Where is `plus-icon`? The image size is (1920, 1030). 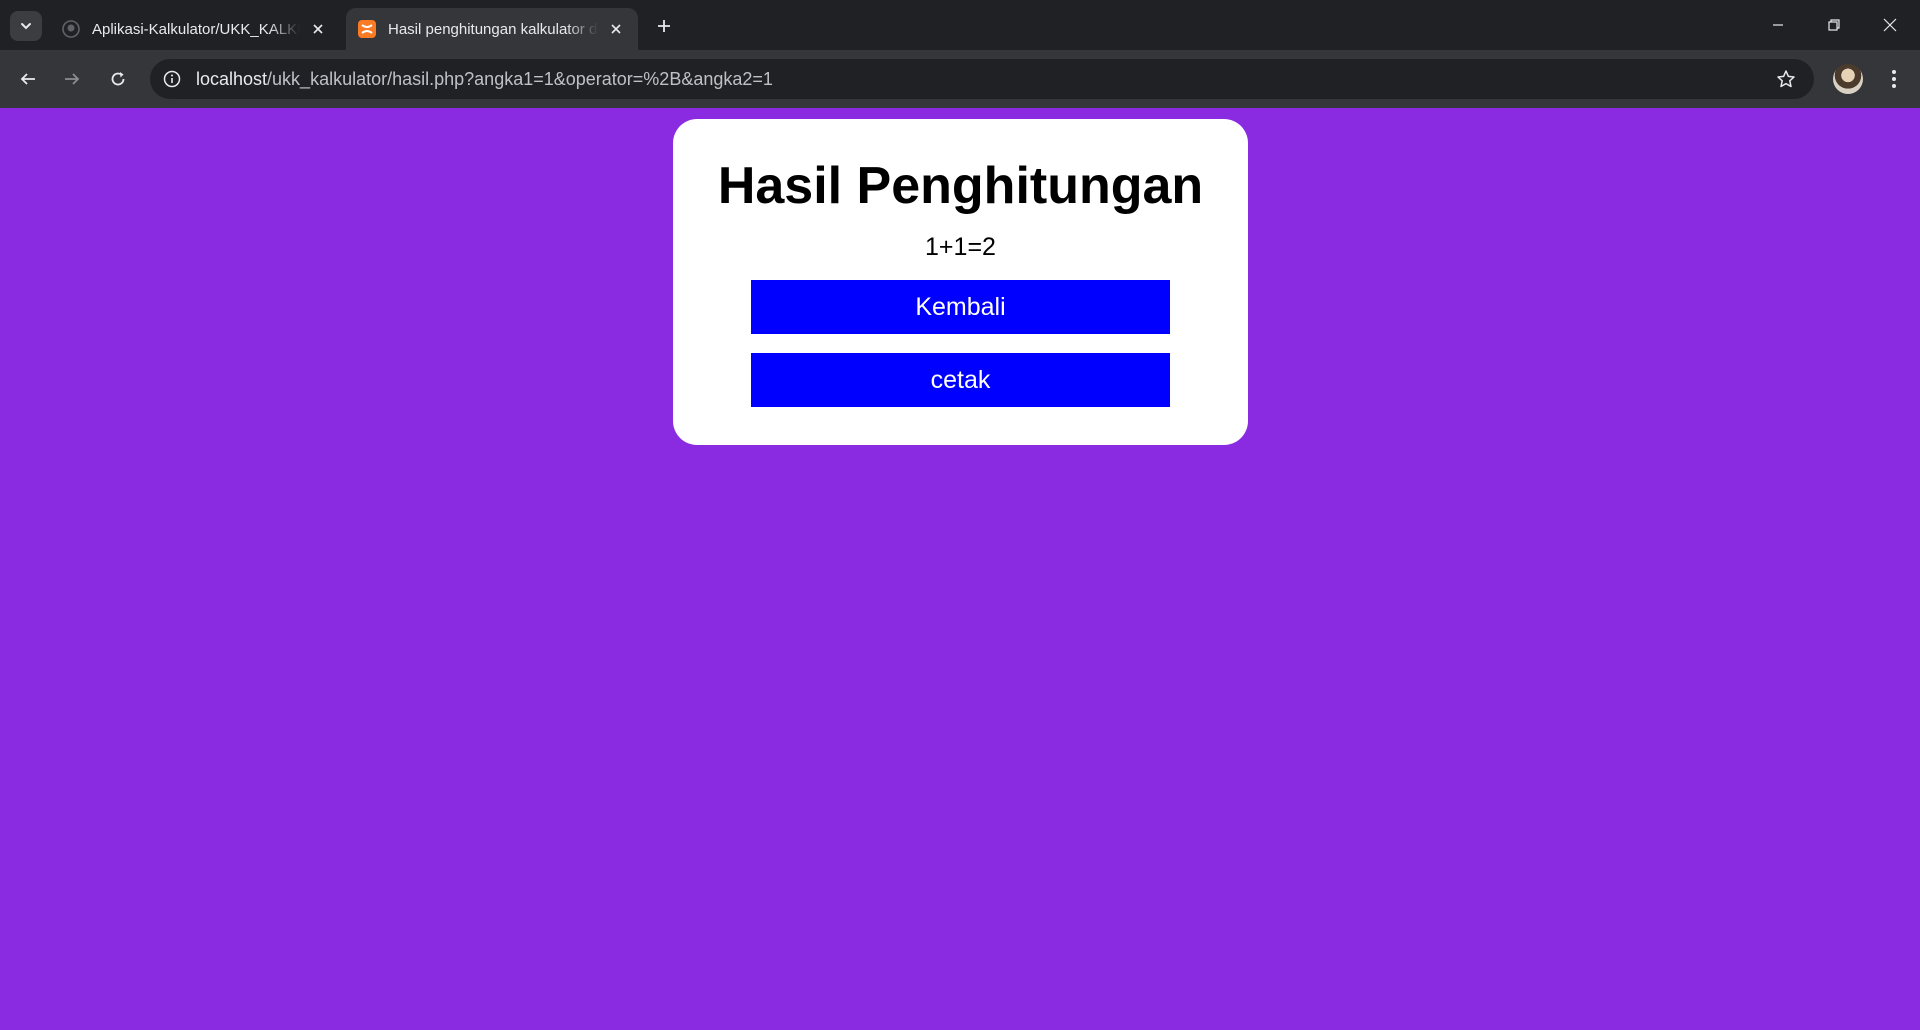
plus-icon is located at coordinates (664, 26).